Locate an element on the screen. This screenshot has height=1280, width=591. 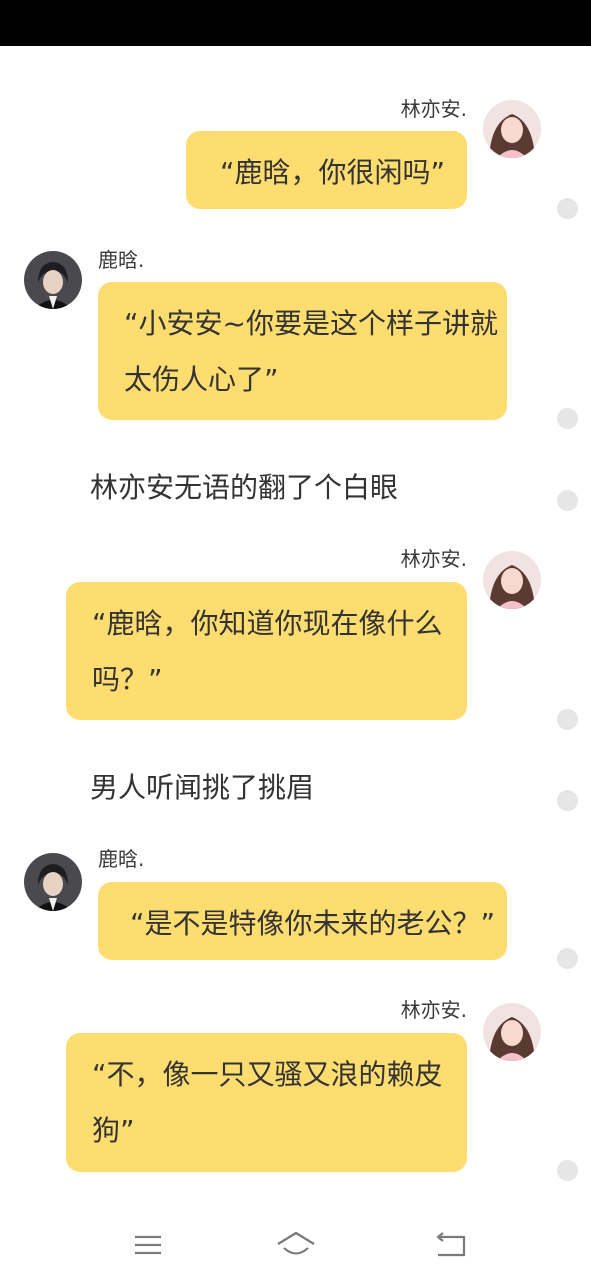
message-text: 吗？” is located at coordinates (127, 679).